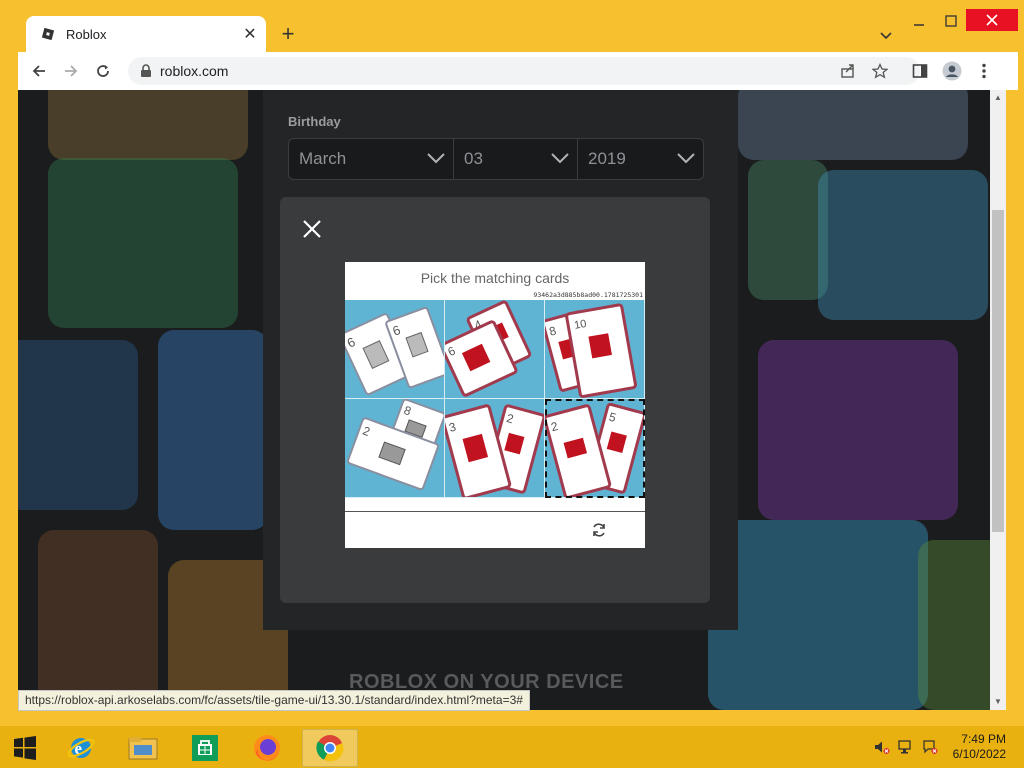 This screenshot has width=1024, height=768. Describe the element at coordinates (984, 71) in the screenshot. I see `menu-kebab-icon` at that location.